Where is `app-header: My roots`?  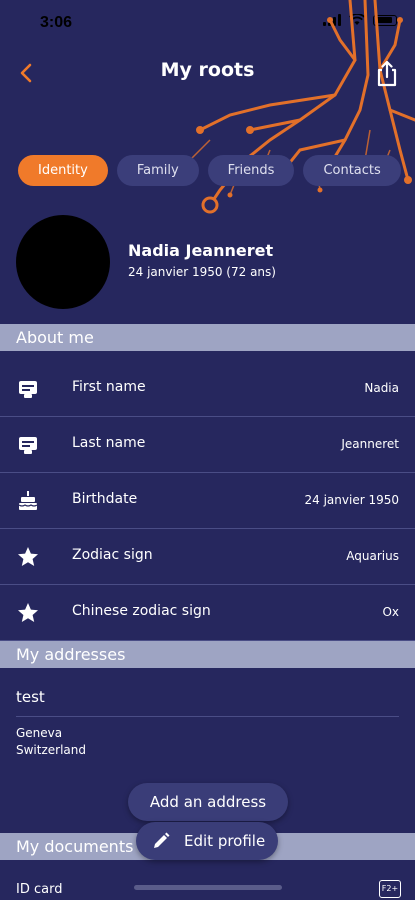 app-header: My roots is located at coordinates (207, 73).